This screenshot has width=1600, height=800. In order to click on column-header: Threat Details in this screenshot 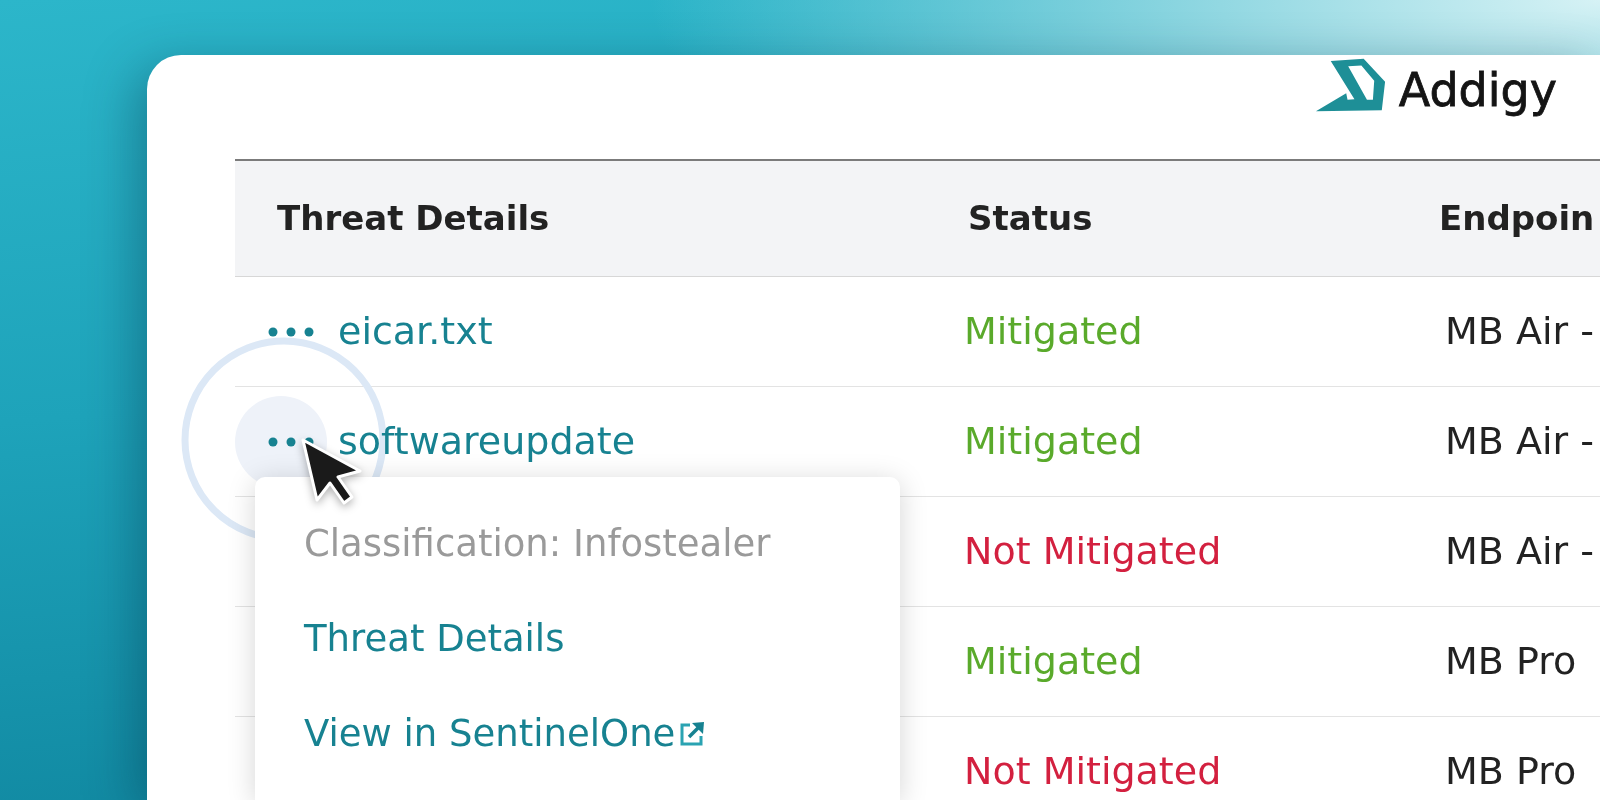, I will do `click(413, 218)`.